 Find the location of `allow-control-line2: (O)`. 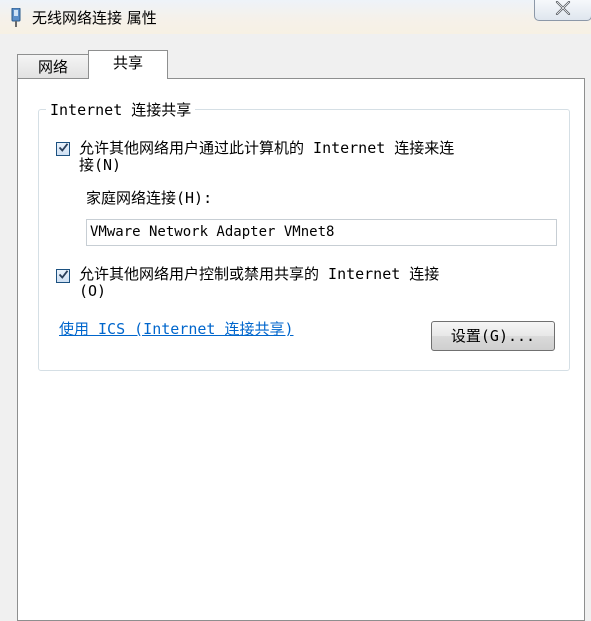

allow-control-line2: (O) is located at coordinates (93, 291).